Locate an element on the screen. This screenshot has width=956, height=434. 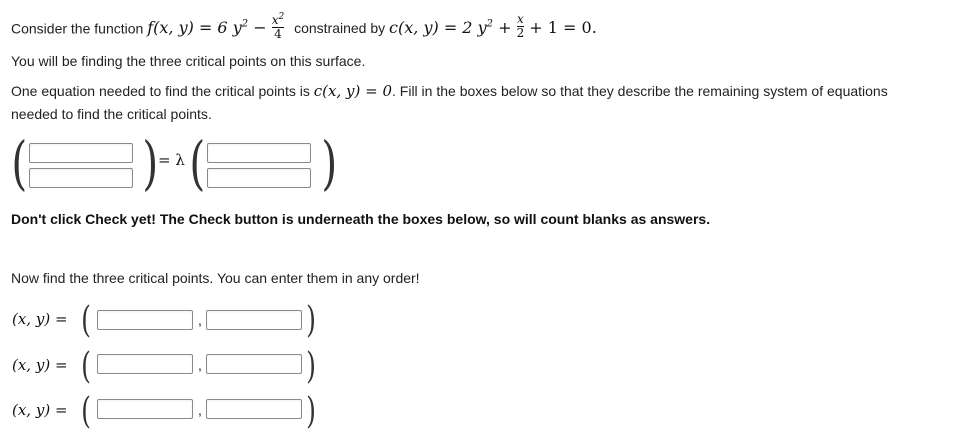
grad-f-component-1-input is located at coordinates (81, 153).